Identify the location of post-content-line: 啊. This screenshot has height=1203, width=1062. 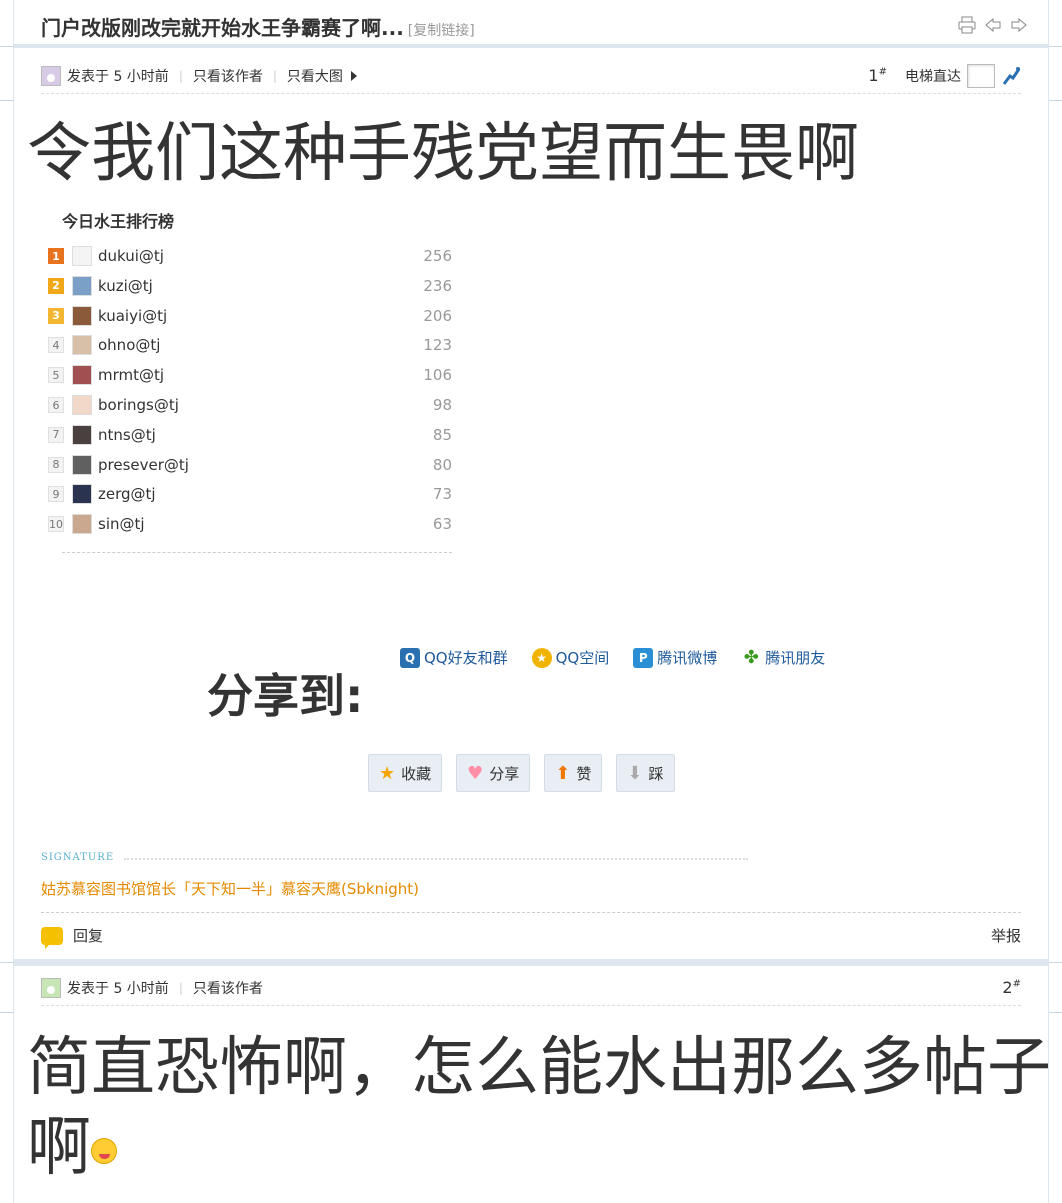
(539, 1149).